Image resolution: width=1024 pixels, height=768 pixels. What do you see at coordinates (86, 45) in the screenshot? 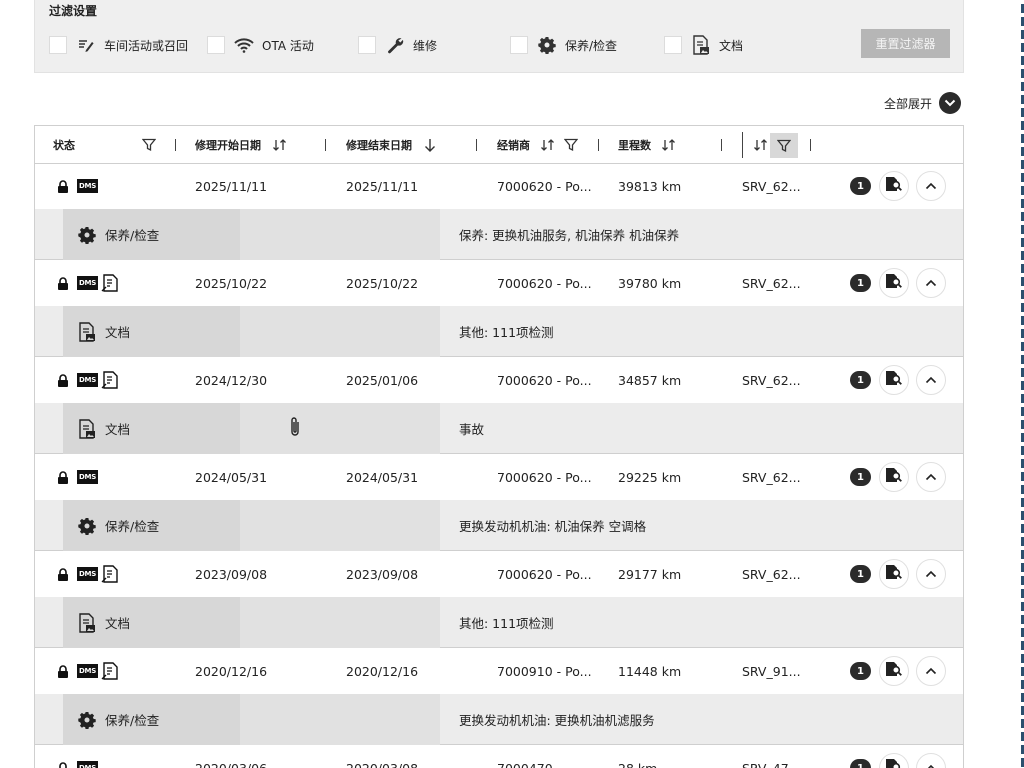
I see `workshop-recall-icon` at bounding box center [86, 45].